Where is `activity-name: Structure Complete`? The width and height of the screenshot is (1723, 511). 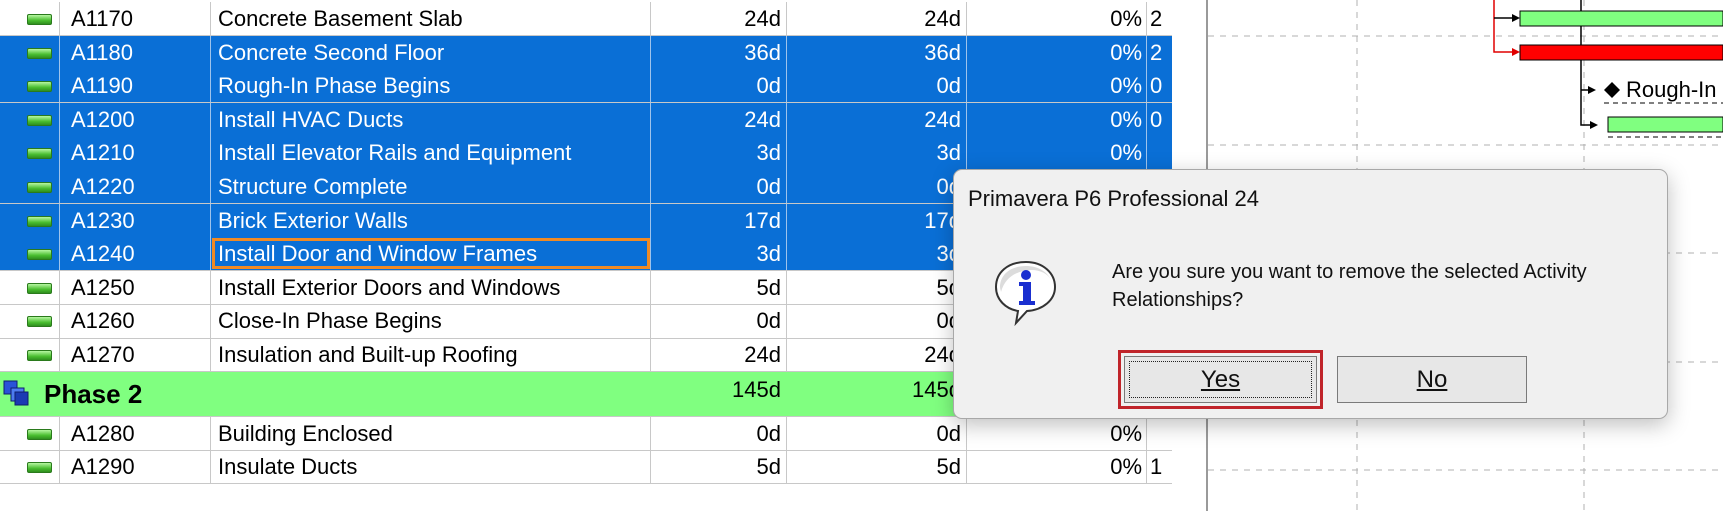
activity-name: Structure Complete is located at coordinates (431, 187).